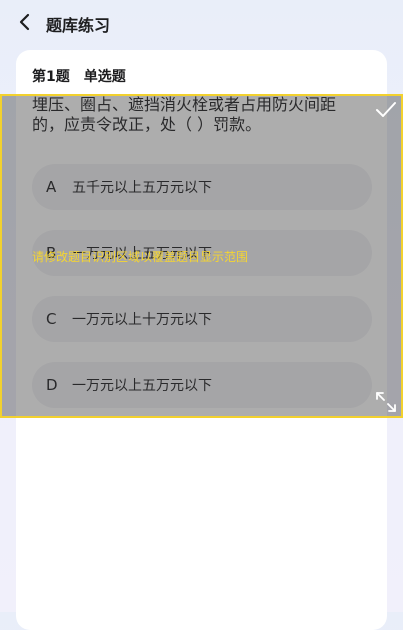 This screenshot has height=630, width=403. I want to click on confirm-button, so click(386, 110).